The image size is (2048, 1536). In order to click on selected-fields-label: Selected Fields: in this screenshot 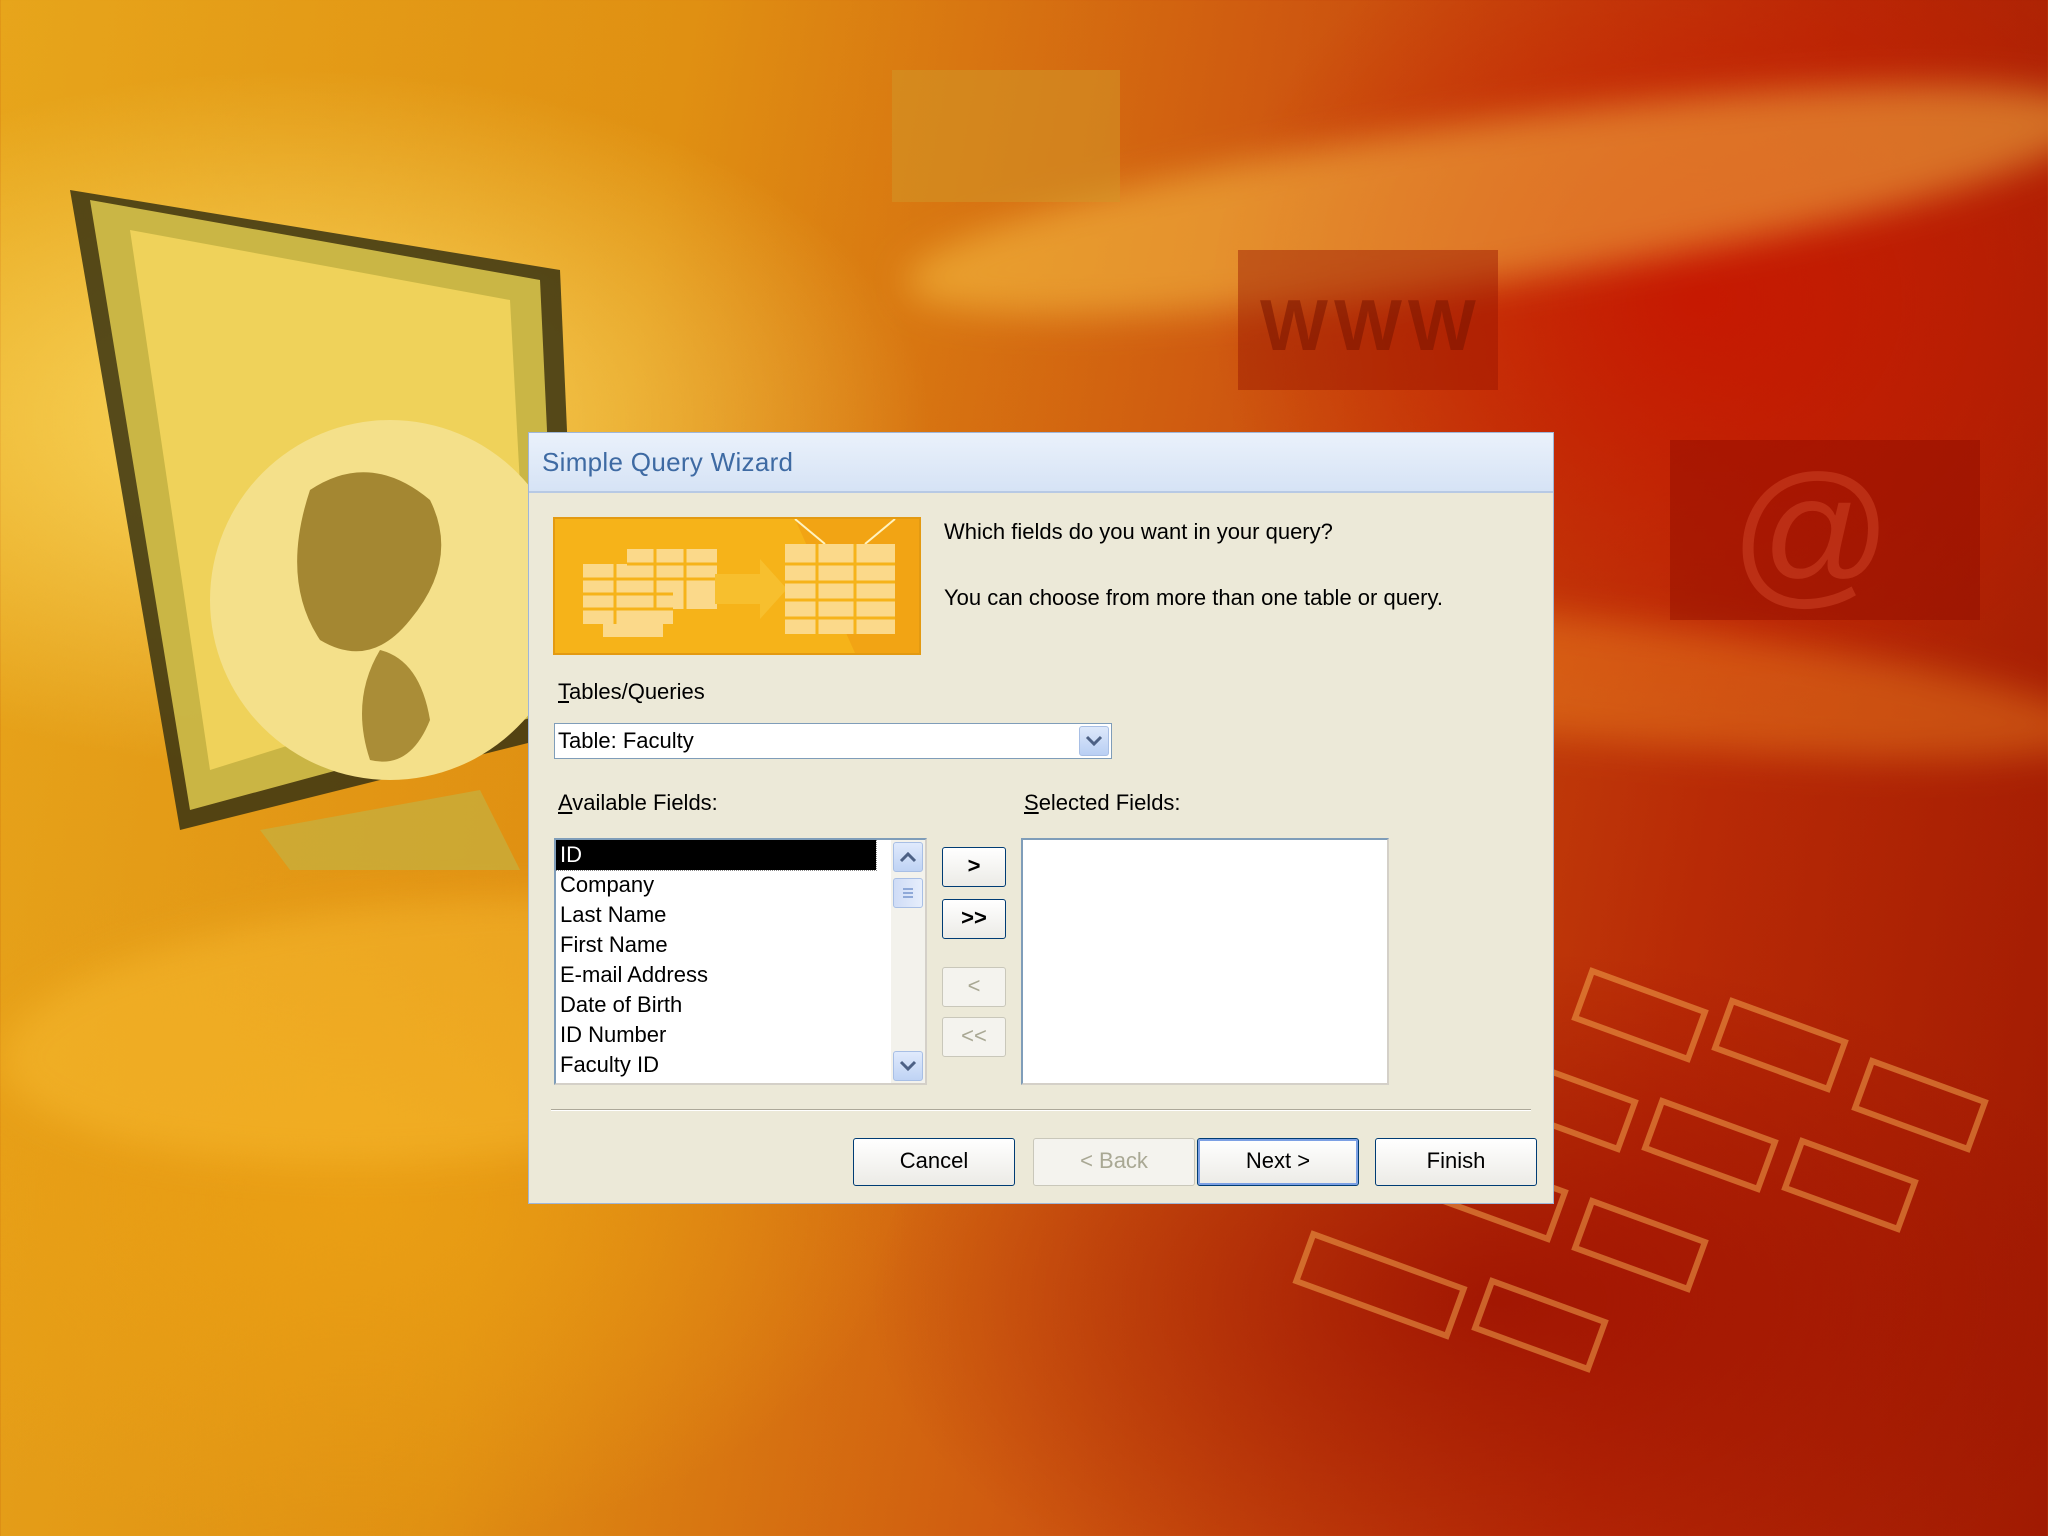, I will do `click(1102, 802)`.